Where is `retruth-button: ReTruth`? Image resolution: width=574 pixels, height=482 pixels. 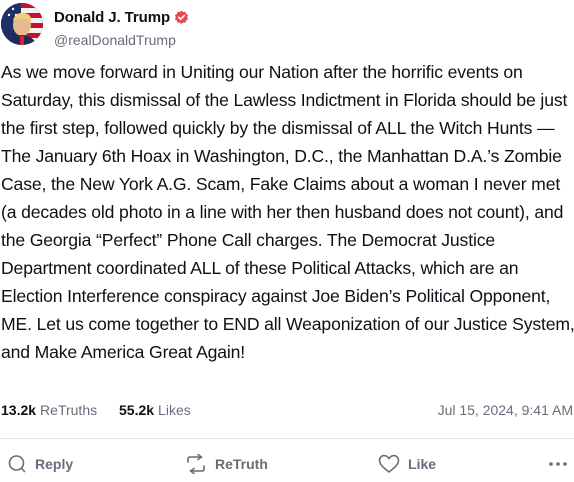 retruth-button: ReTruth is located at coordinates (226, 464).